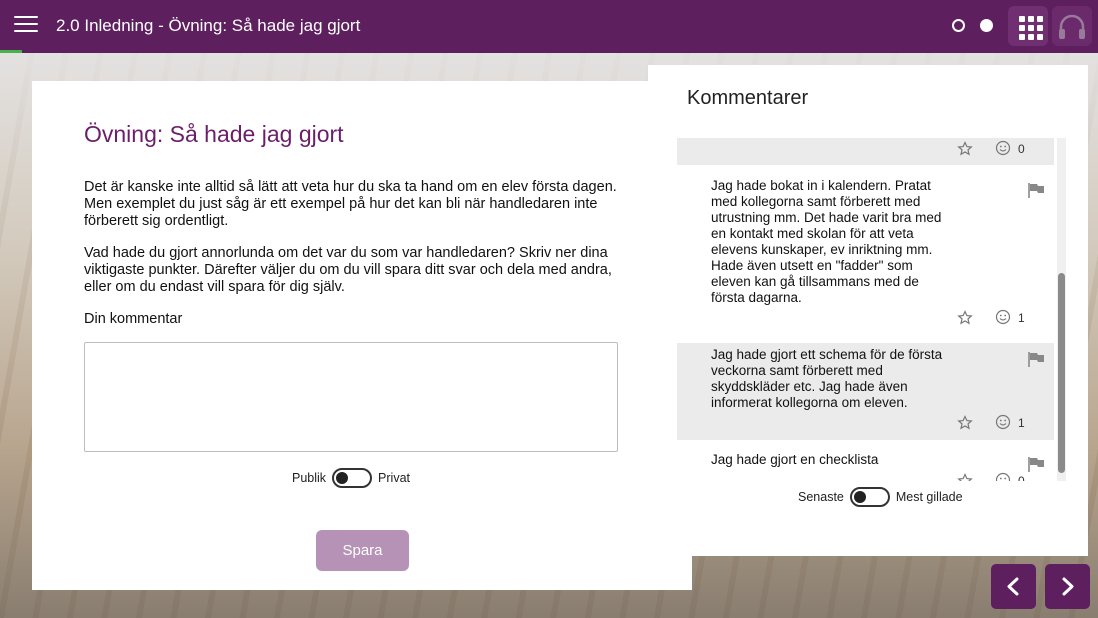 The width and height of the screenshot is (1098, 618). I want to click on visibility-toggle, so click(352, 478).